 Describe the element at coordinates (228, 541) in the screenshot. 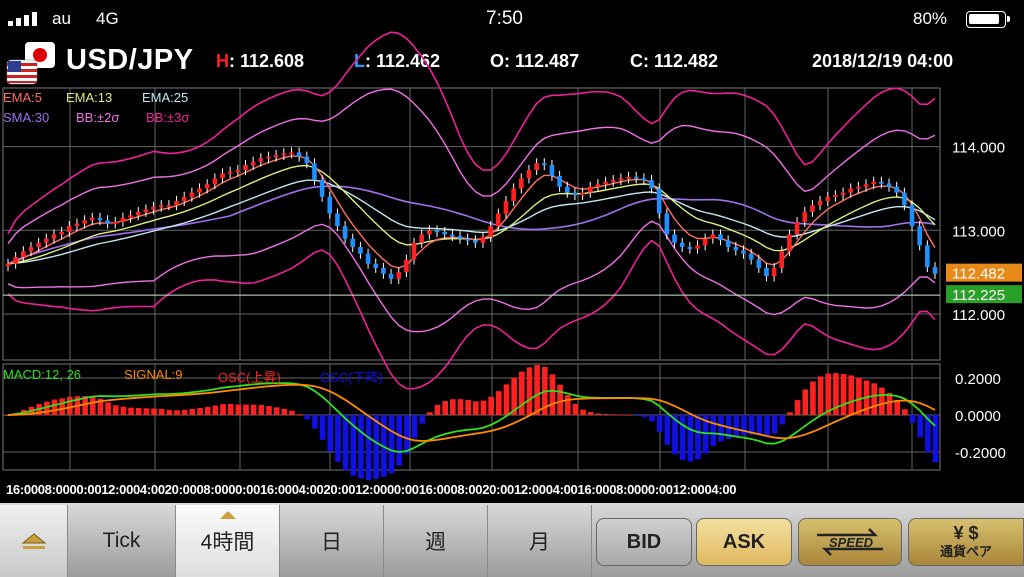

I see `tab-4h: 4時間` at that location.